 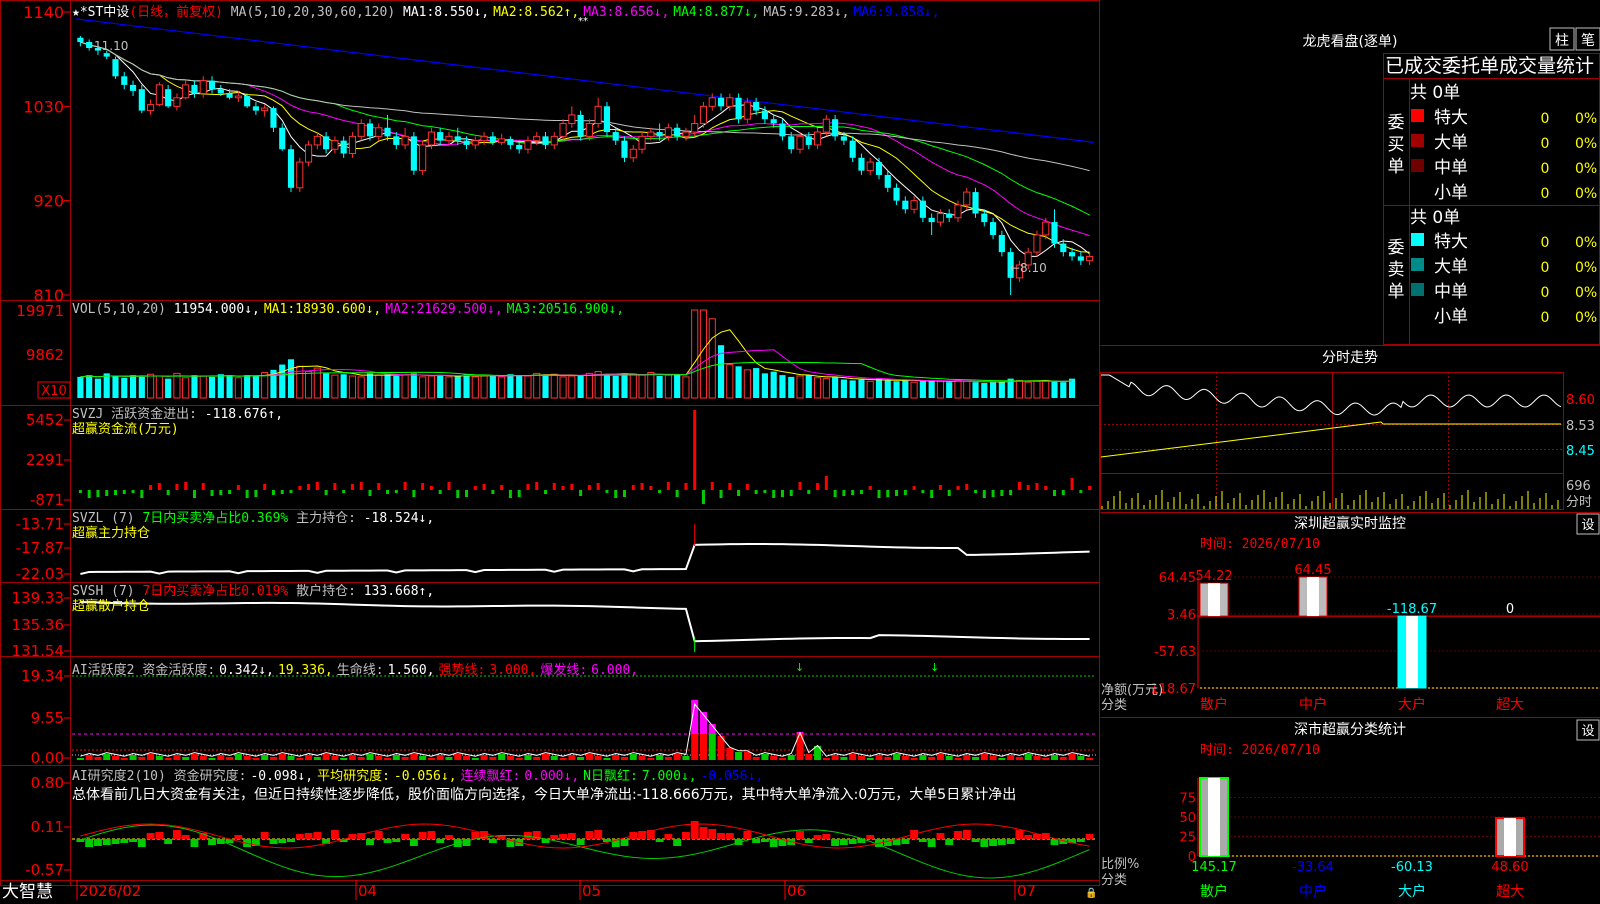 I want to click on monitor-tick: 64.45, so click(x=1177, y=578).